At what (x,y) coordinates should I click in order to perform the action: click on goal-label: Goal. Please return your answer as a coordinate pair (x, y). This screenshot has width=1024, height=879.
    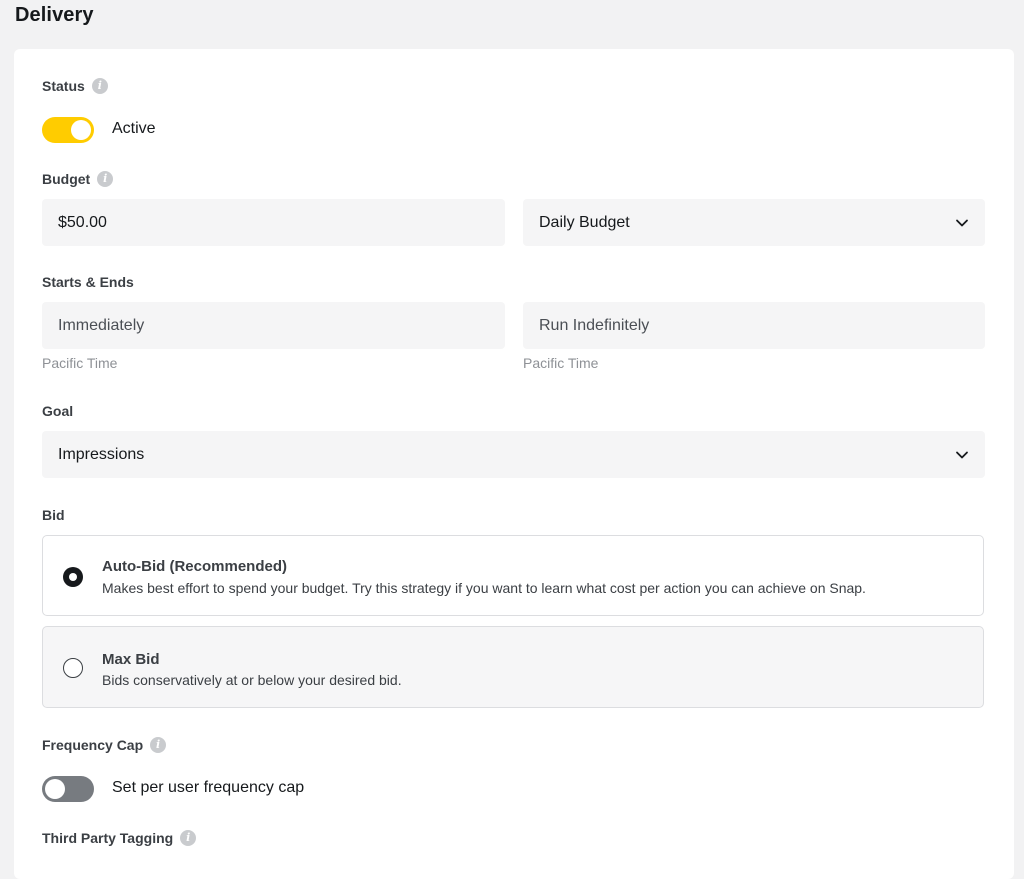
    Looking at the image, I should click on (57, 411).